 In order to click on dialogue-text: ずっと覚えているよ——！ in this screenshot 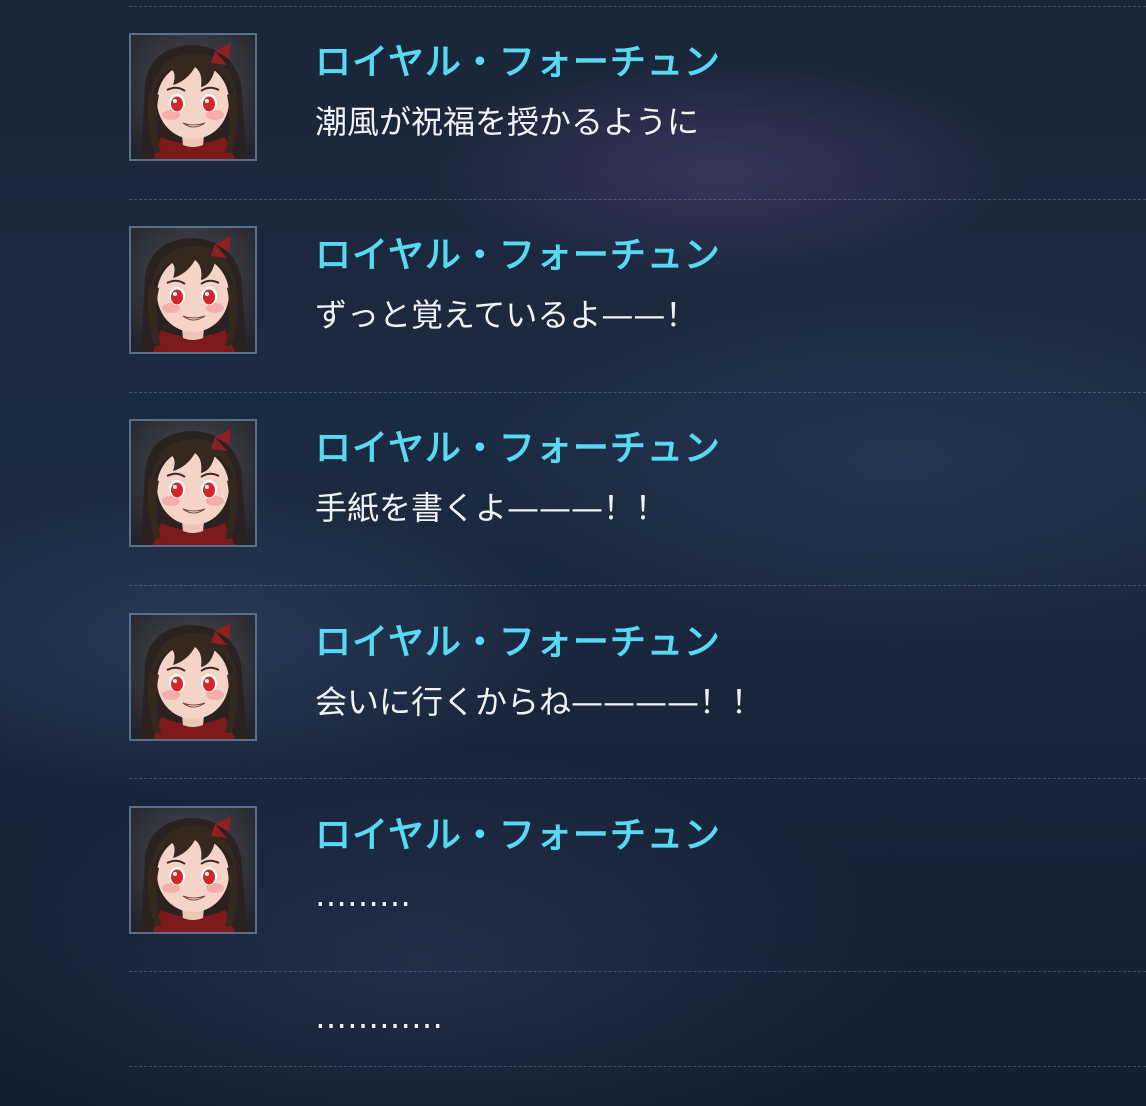, I will do `click(506, 315)`.